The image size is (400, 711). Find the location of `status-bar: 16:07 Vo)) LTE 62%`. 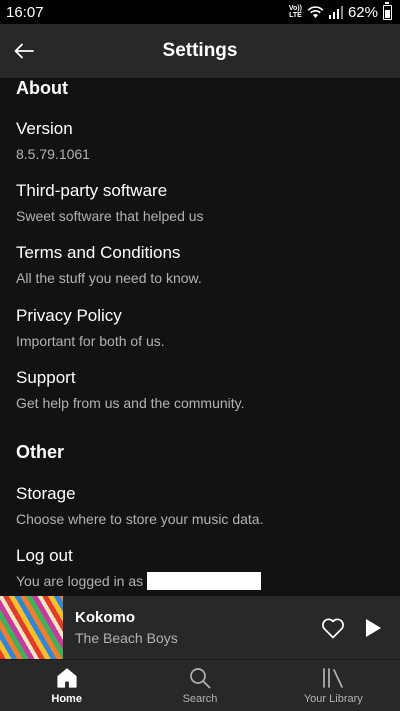

status-bar: 16:07 Vo)) LTE 62% is located at coordinates (200, 12).